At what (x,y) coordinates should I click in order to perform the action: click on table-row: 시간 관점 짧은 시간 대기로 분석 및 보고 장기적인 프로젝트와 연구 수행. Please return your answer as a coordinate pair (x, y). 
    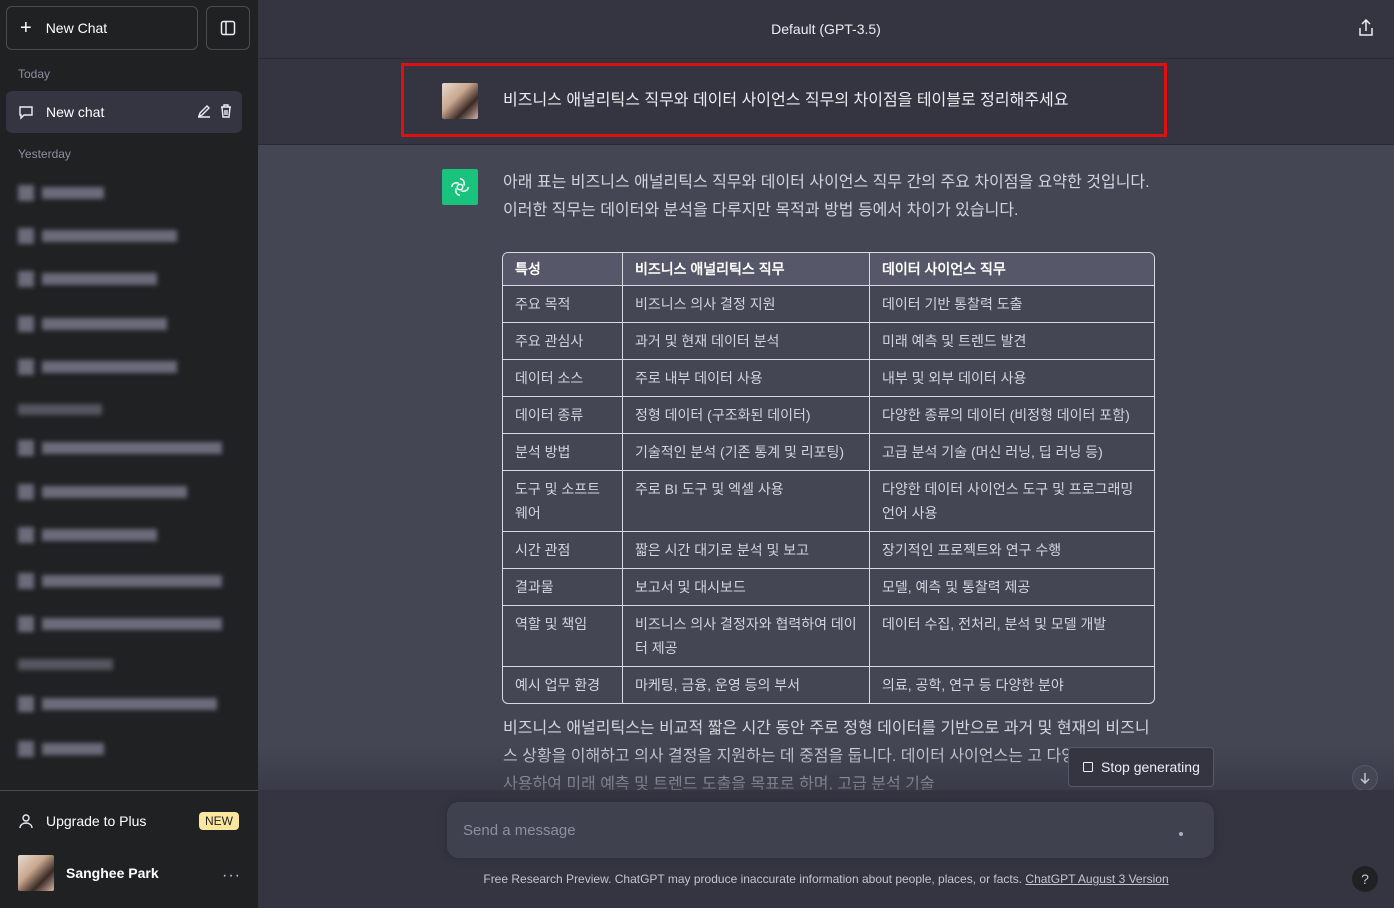
    Looking at the image, I should click on (828, 550).